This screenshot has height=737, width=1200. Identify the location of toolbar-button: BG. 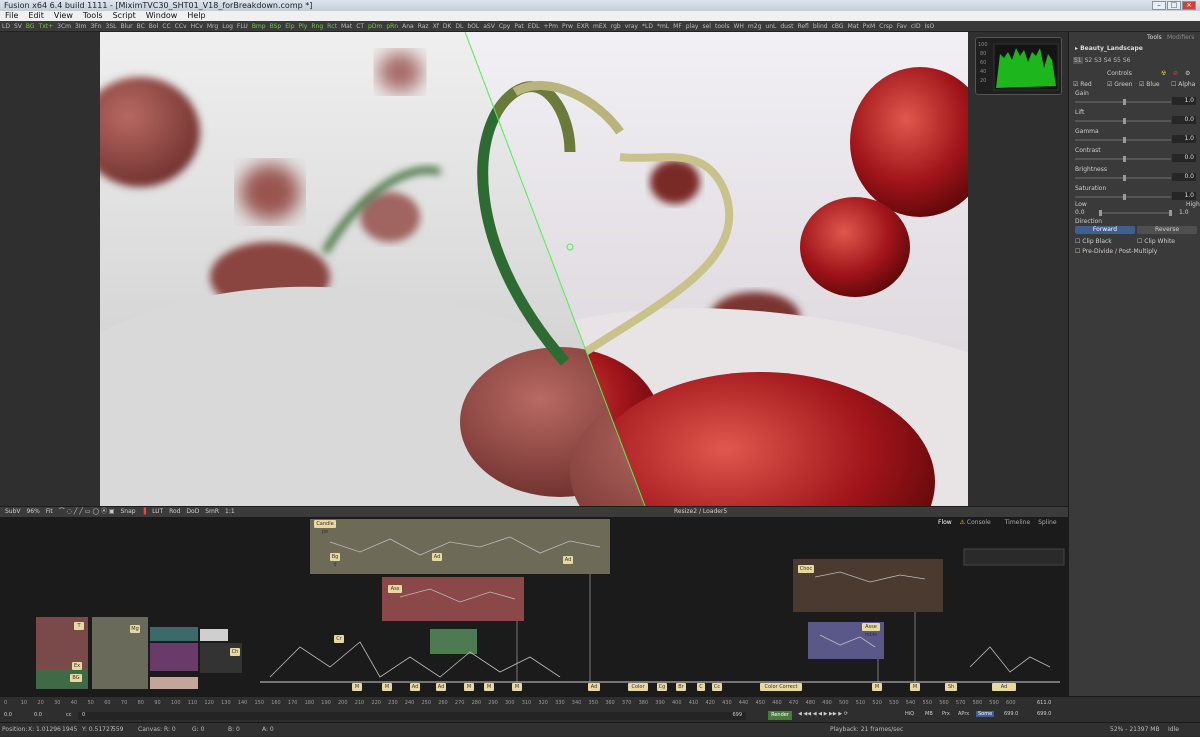
(30, 26).